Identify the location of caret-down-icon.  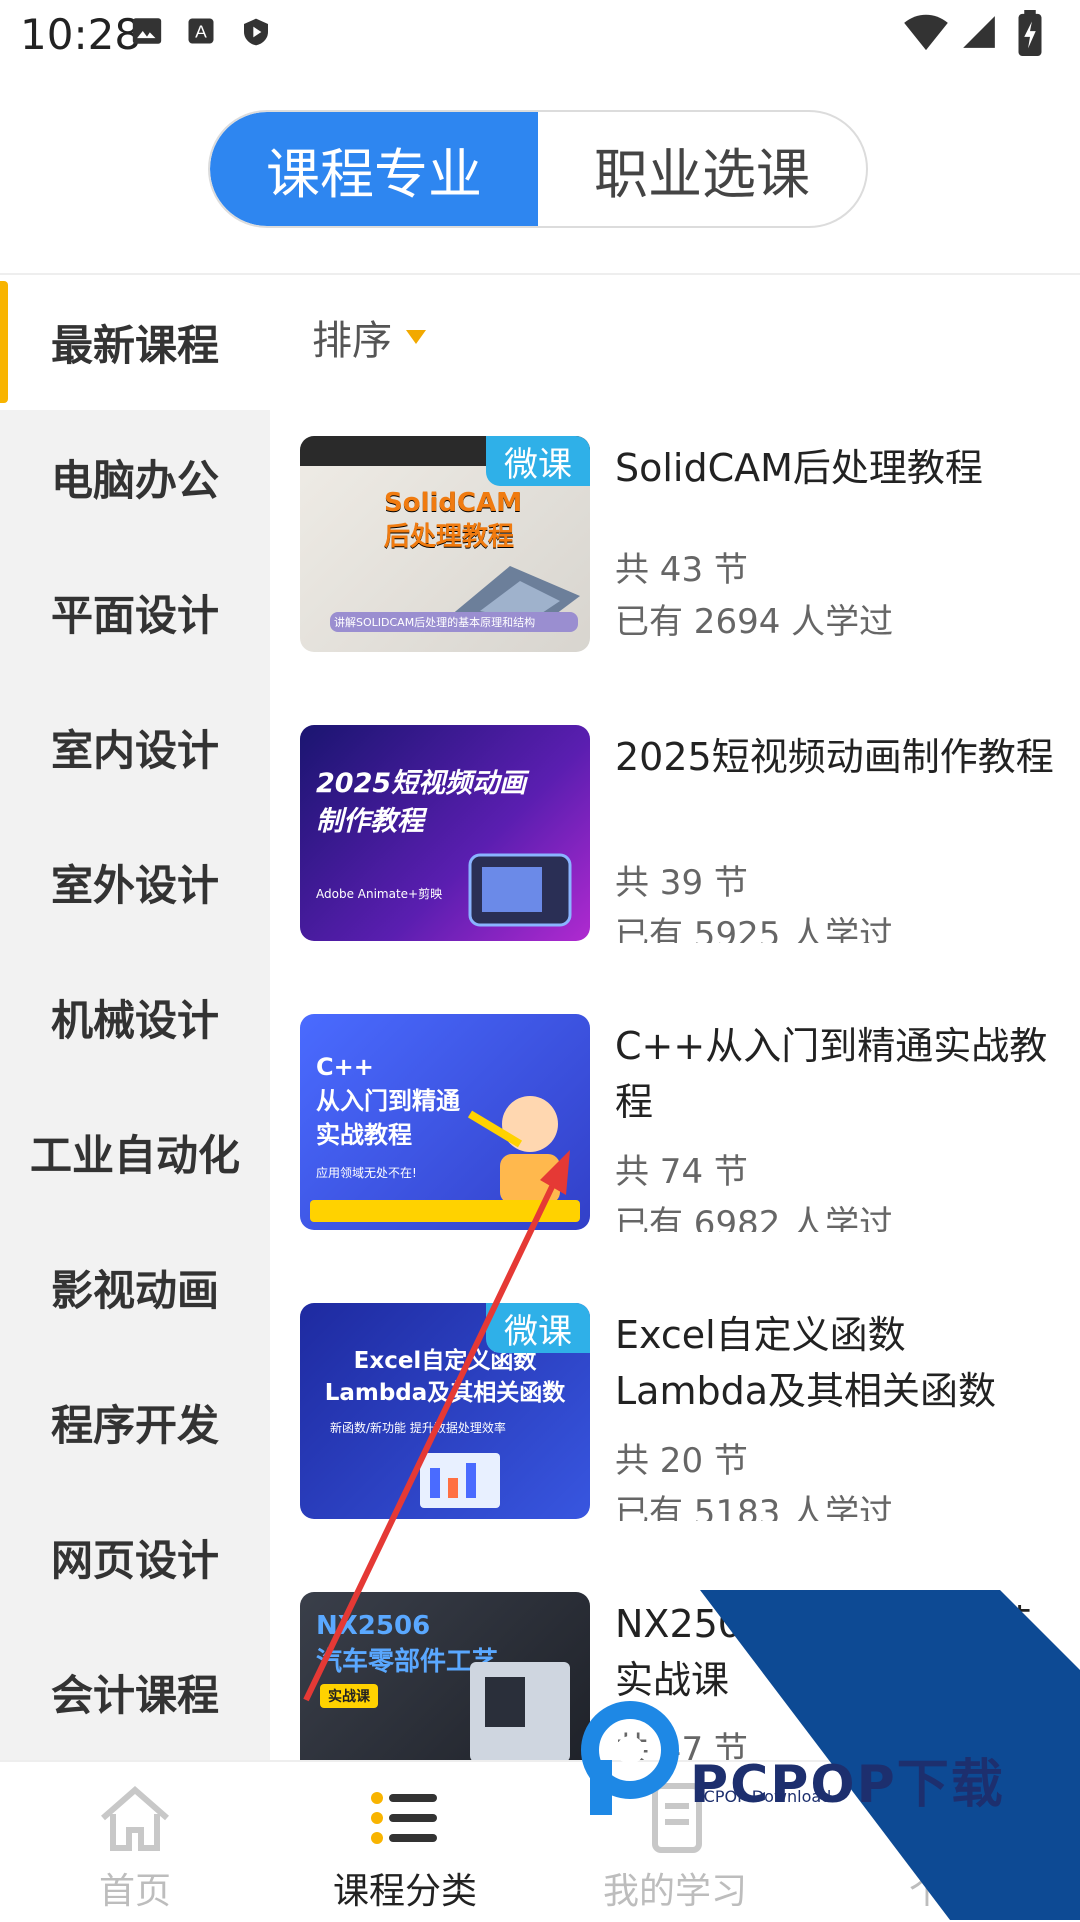
(416, 337).